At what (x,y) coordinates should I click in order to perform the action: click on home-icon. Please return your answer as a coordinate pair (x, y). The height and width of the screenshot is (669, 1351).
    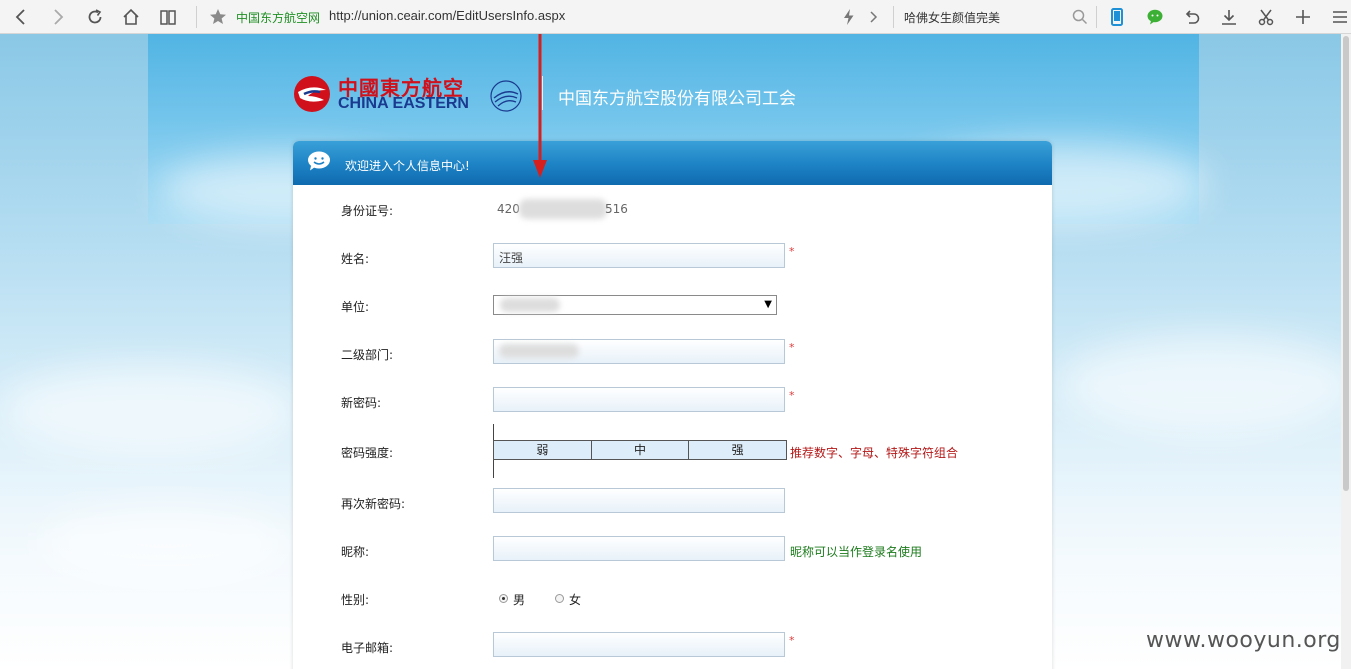
    Looking at the image, I should click on (131, 17).